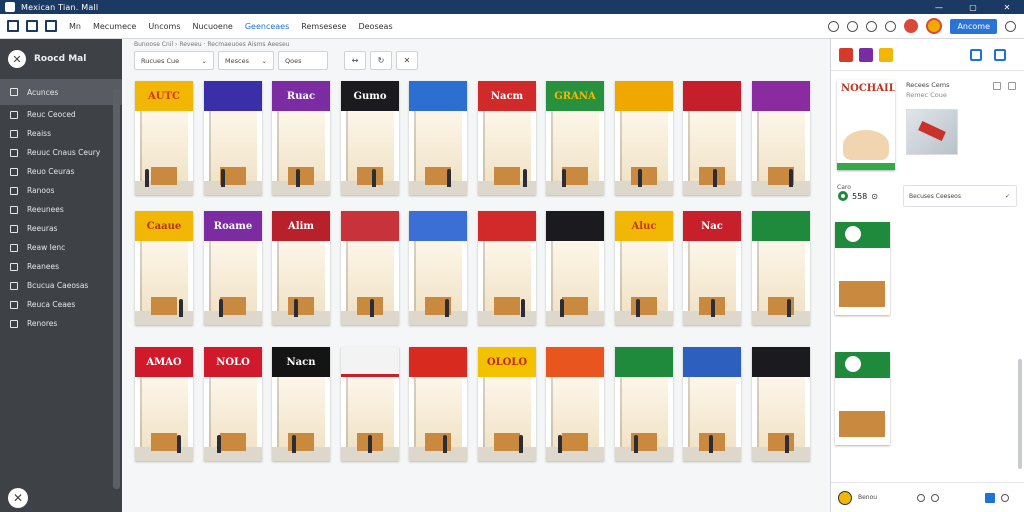 Image resolution: width=1024 pixels, height=512 pixels. I want to click on filter-dropdown-1: Rucues Cue ⌄, so click(174, 60).